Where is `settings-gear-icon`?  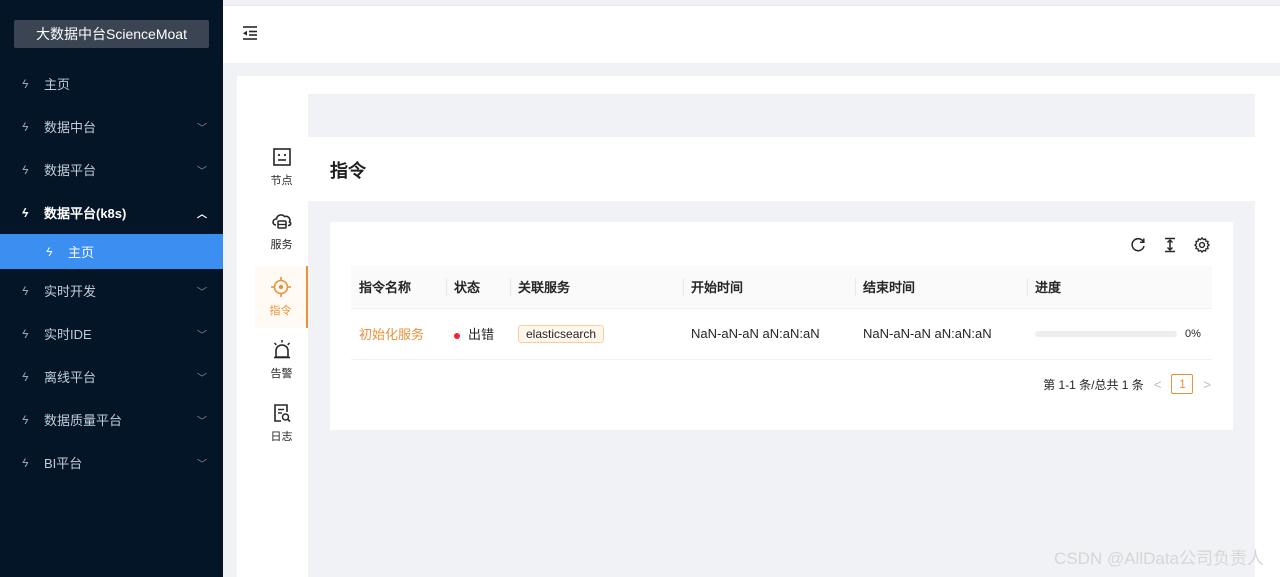
settings-gear-icon is located at coordinates (1202, 245).